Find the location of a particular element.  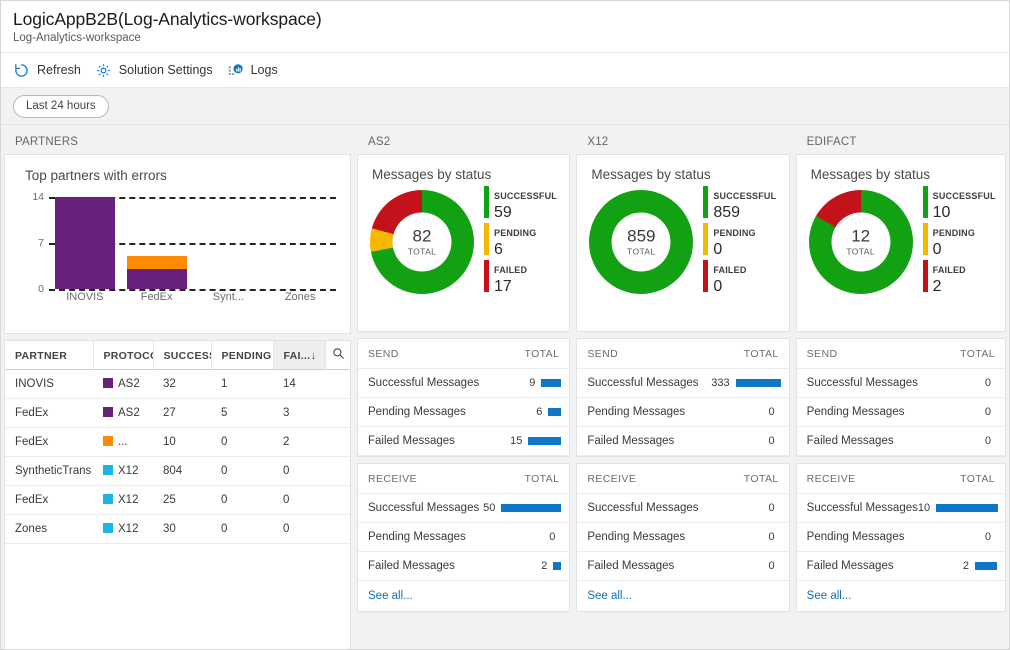

receive-row: Failed Messages 0 is located at coordinates (683, 566).